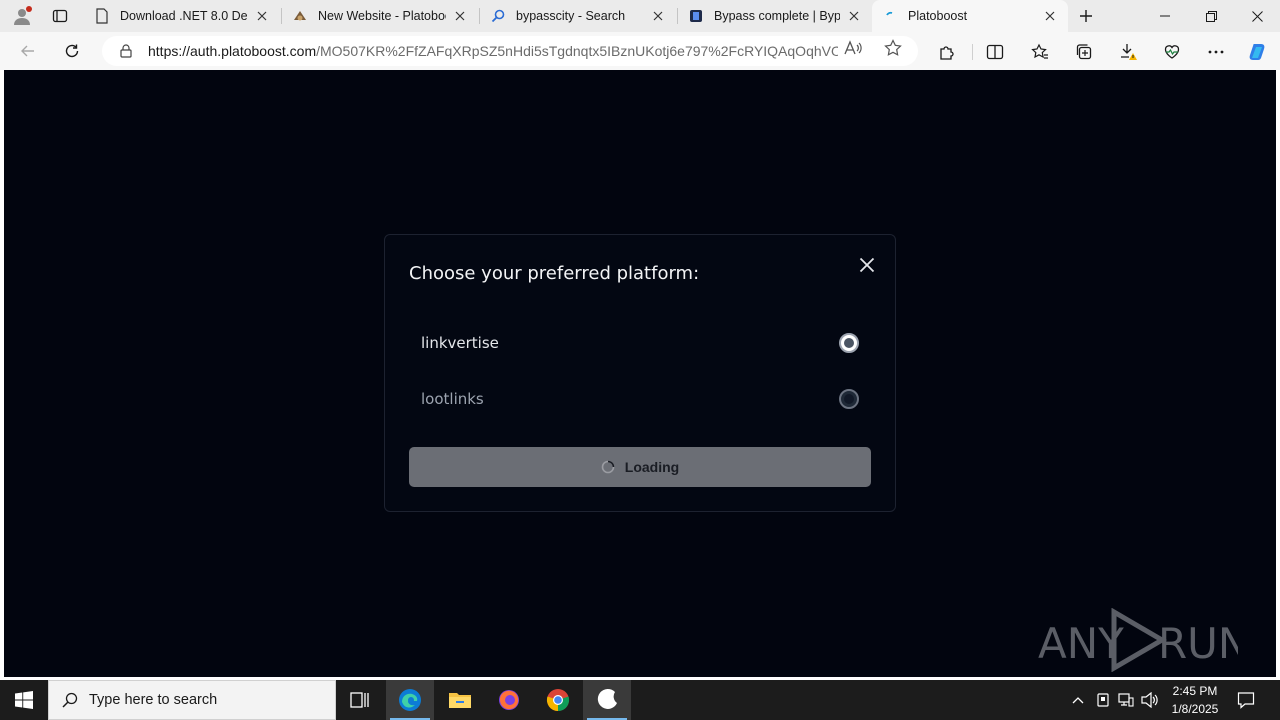 The image size is (1280, 720). I want to click on notification-icon, so click(1246, 700).